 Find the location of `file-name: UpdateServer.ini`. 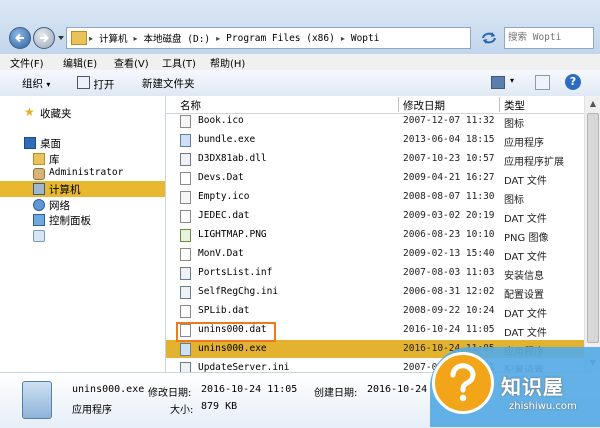

file-name: UpdateServer.ini is located at coordinates (244, 367).